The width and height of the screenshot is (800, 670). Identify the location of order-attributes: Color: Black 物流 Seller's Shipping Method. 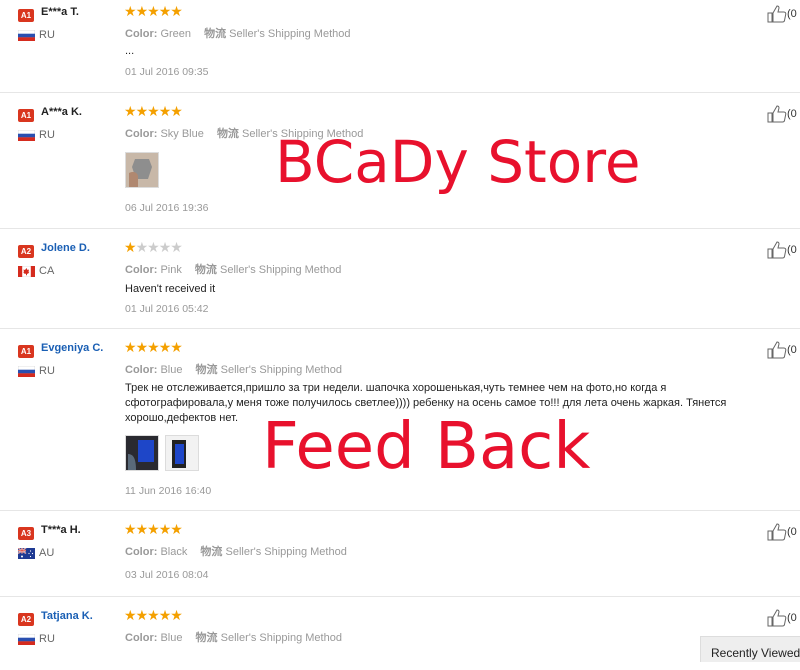
(241, 551).